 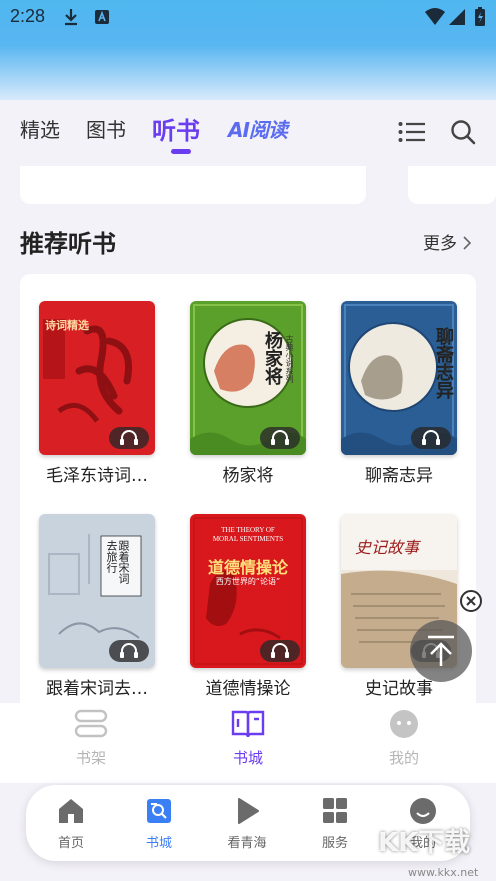 I want to click on bottom-tab-mine: 我的, so click(x=404, y=738).